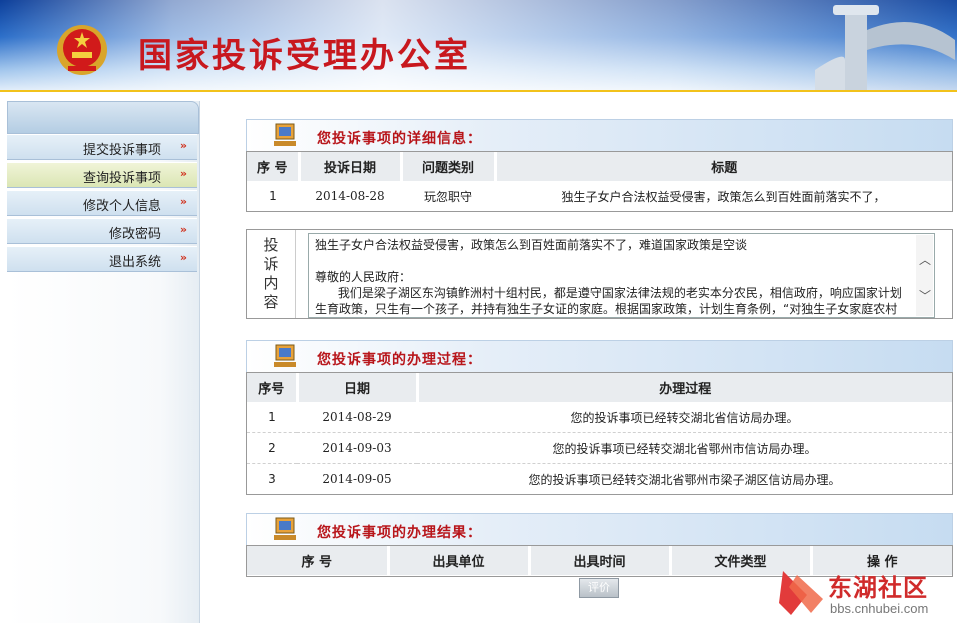  I want to click on complaint-category: 玩忽职守, so click(447, 196).